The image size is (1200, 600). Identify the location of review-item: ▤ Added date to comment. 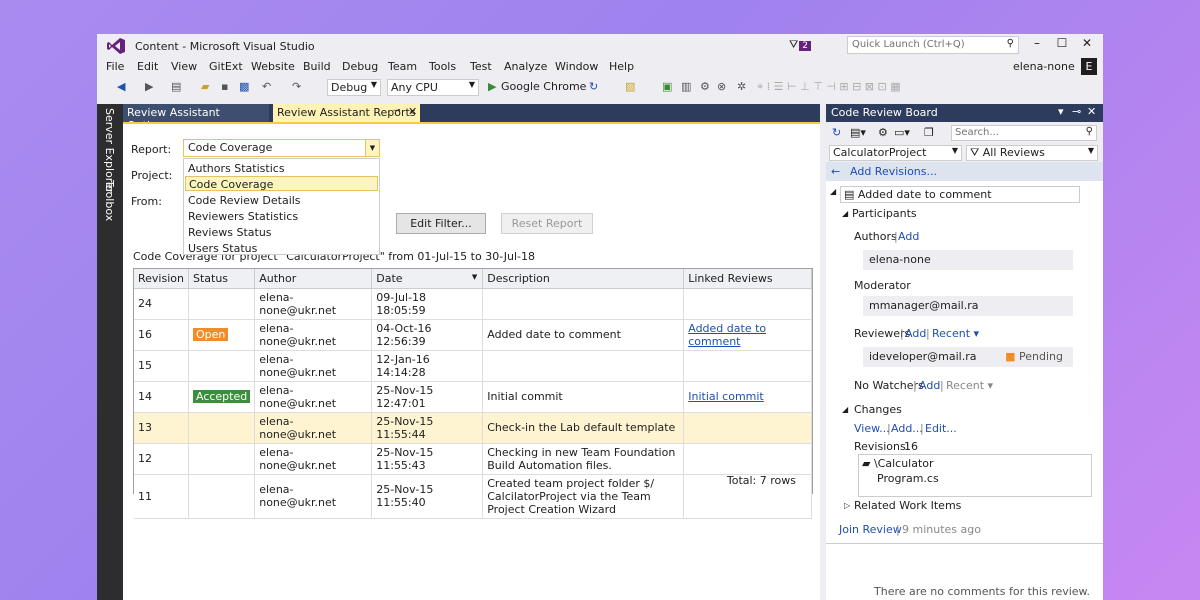
(960, 194).